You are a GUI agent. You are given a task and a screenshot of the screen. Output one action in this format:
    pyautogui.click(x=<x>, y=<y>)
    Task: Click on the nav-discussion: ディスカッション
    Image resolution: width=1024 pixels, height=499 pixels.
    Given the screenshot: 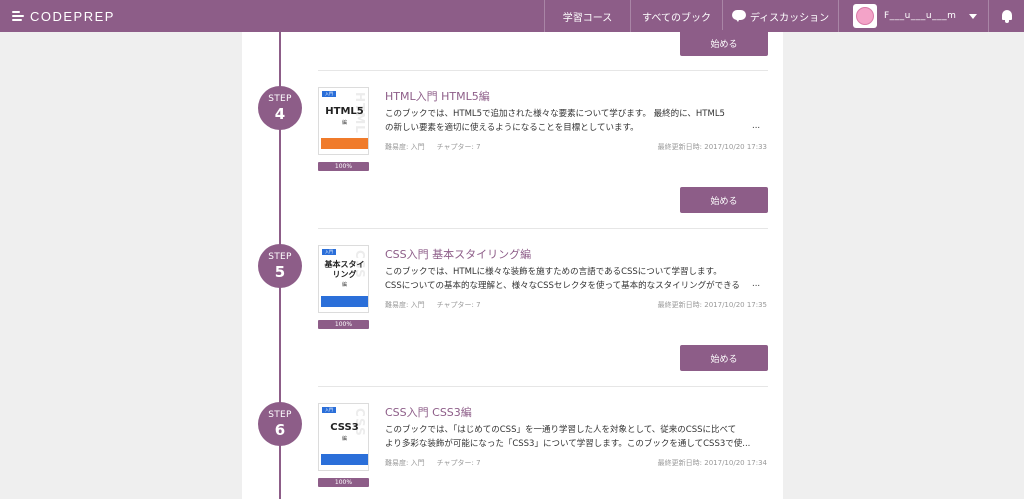 What is the action you would take?
    pyautogui.click(x=780, y=16)
    